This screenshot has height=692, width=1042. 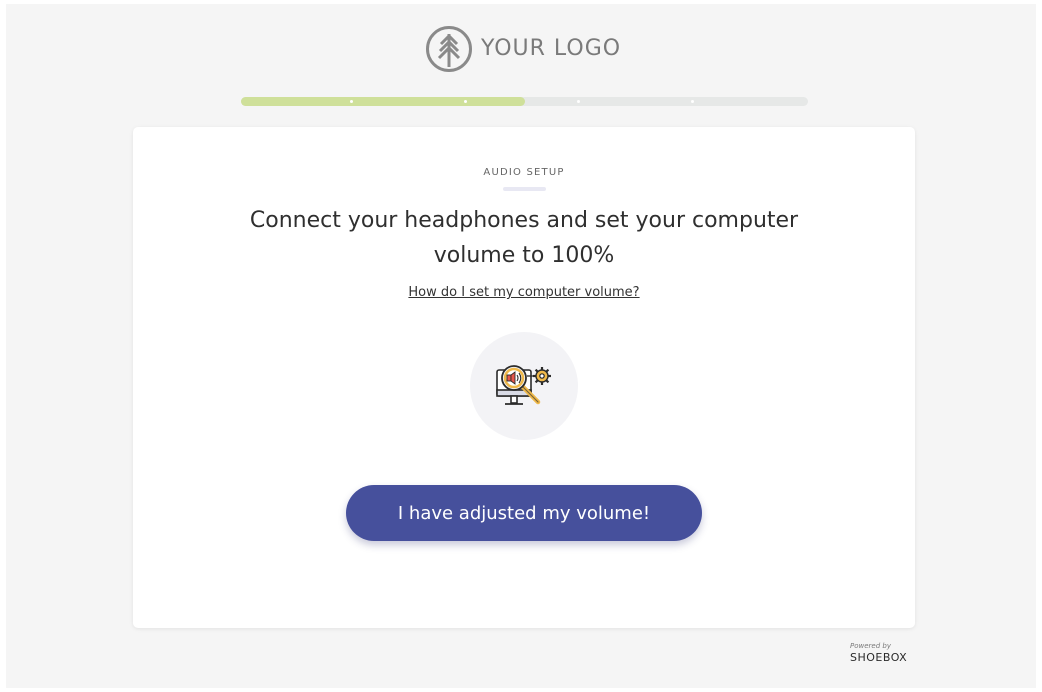 I want to click on illustration-circle, so click(x=524, y=386).